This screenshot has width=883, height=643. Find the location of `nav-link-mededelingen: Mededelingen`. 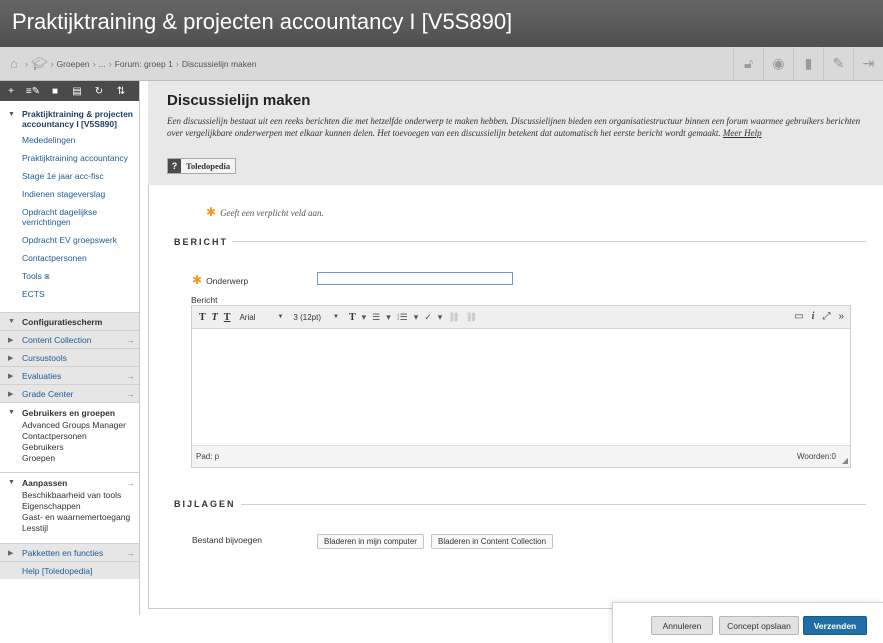

nav-link-mededelingen: Mededelingen is located at coordinates (69, 140).